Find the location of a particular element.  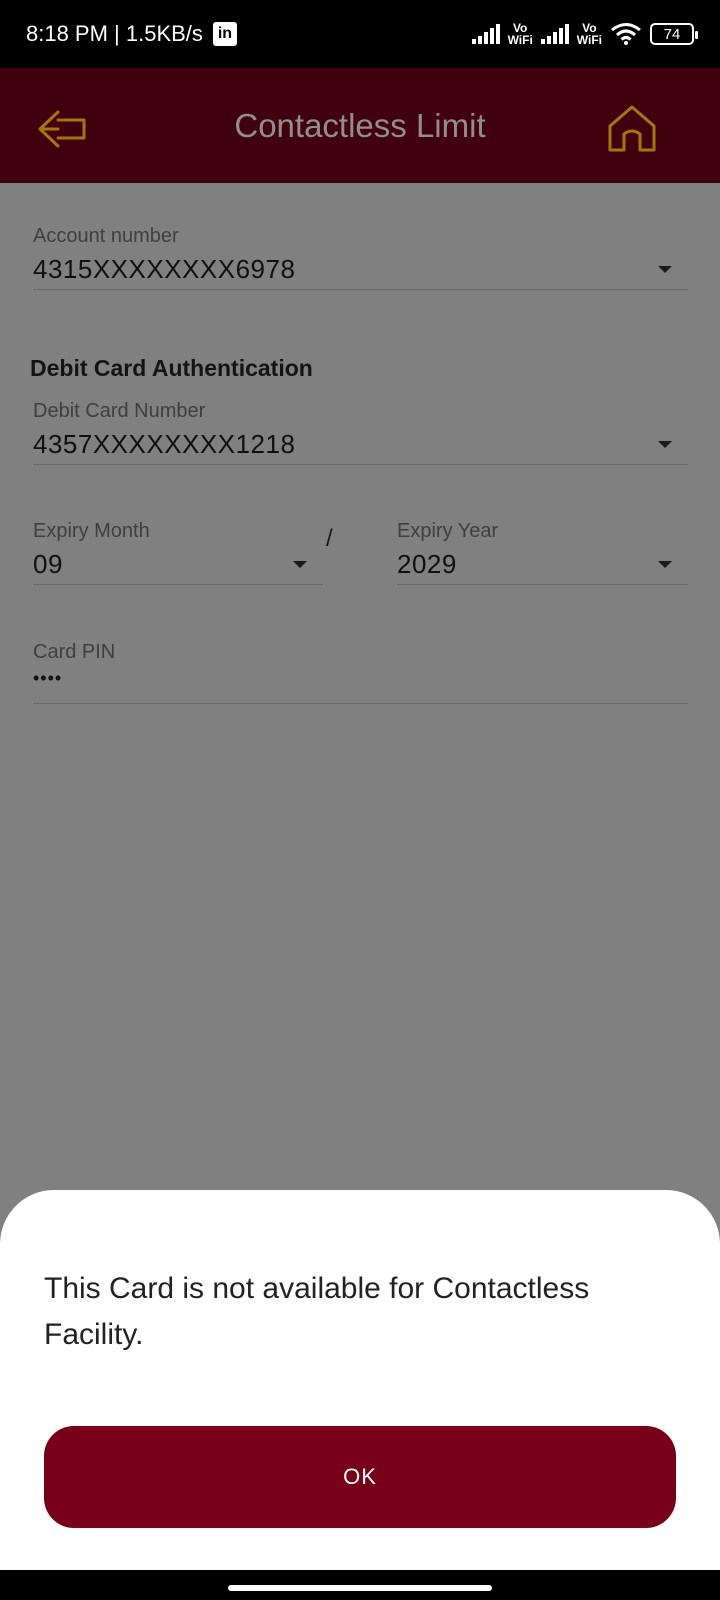

expiry-year-field: Expiry Year 2029 is located at coordinates (542, 552).